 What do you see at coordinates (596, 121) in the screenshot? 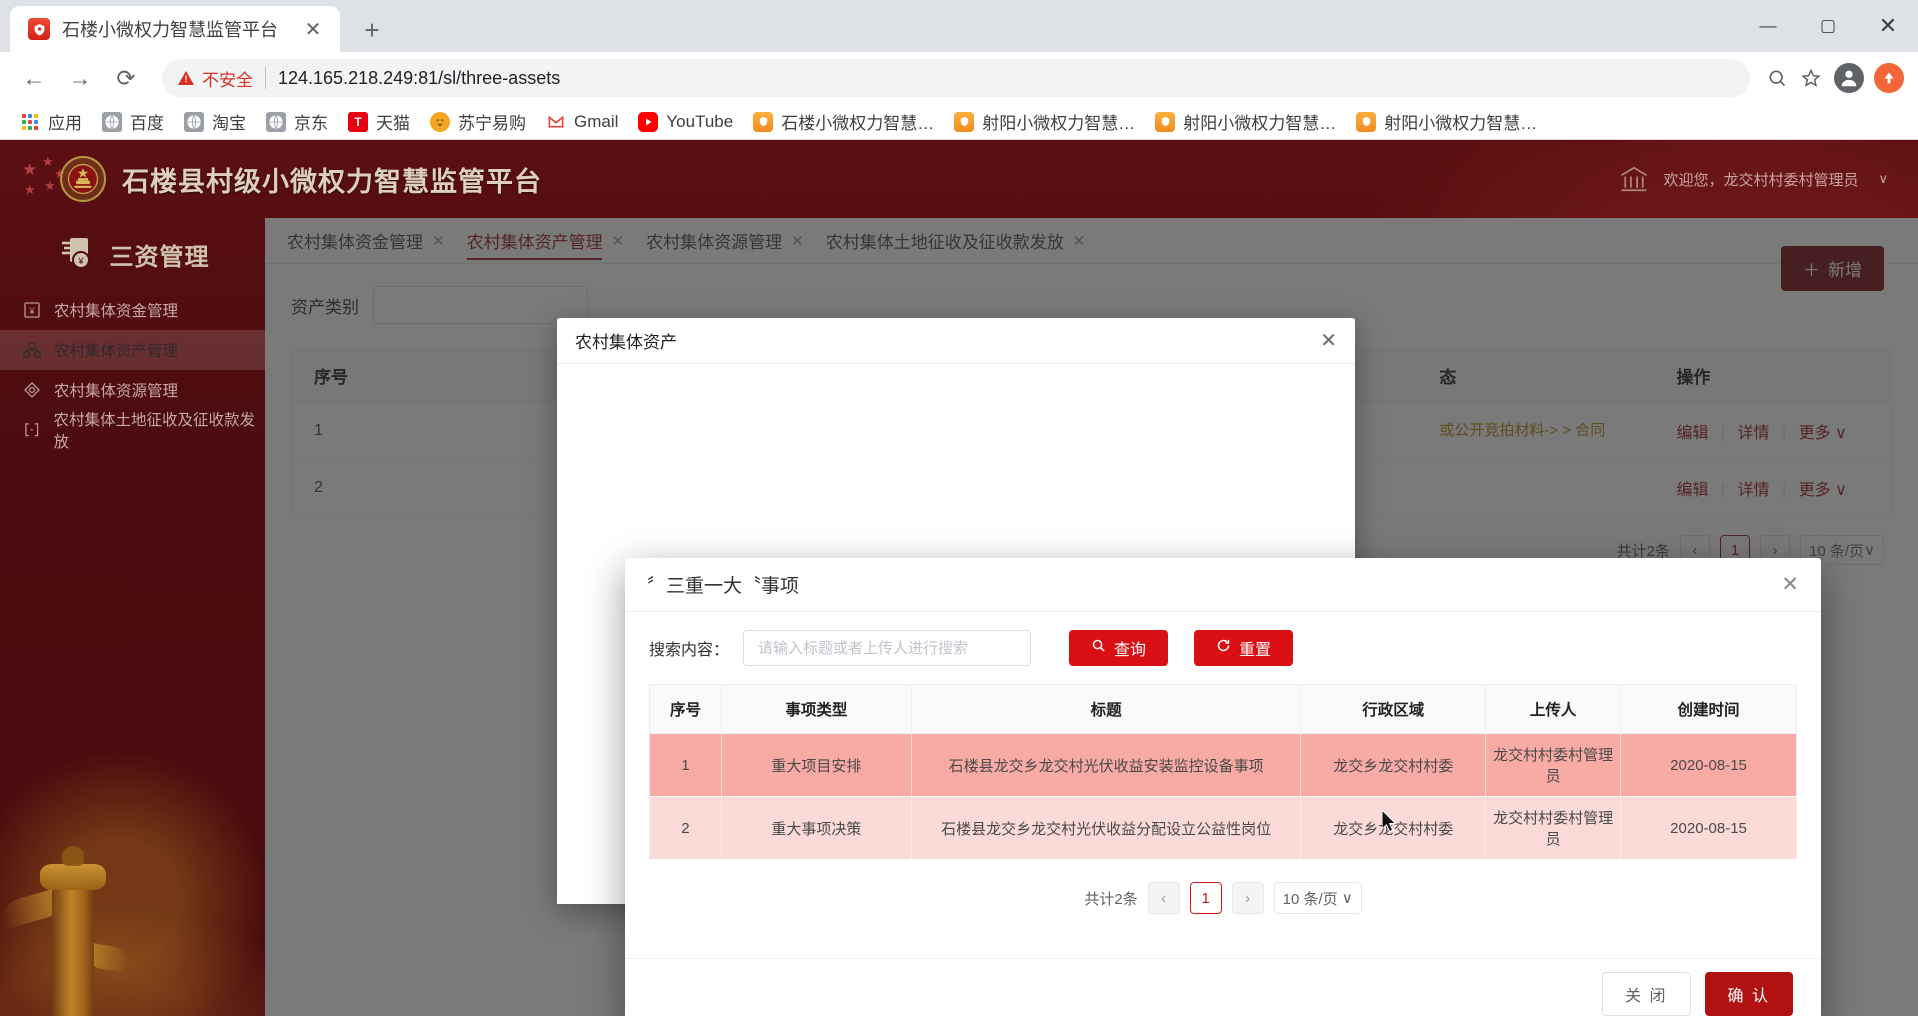
I see `bookmark-label: Gmail` at bounding box center [596, 121].